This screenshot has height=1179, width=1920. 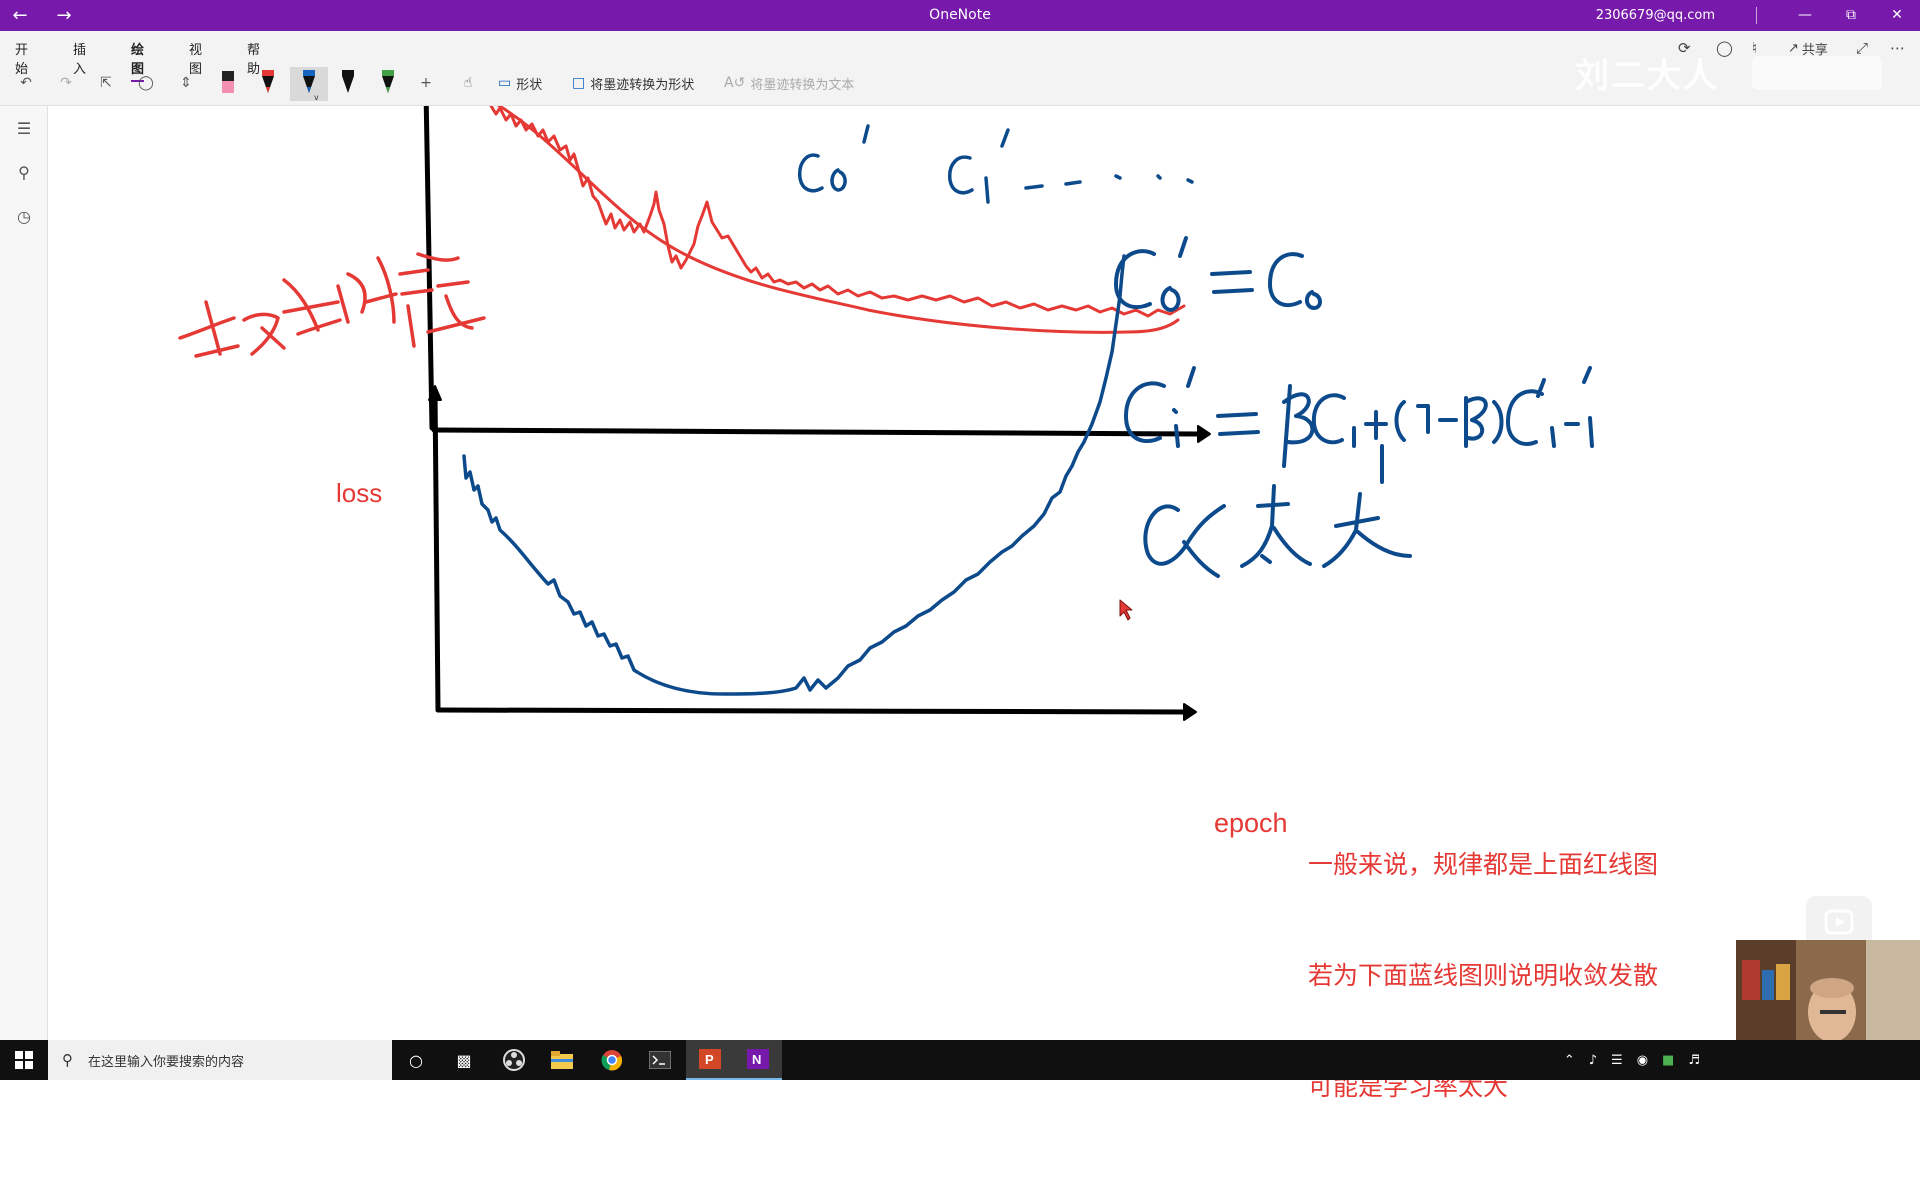 I want to click on pen-black-icon, so click(x=348, y=81).